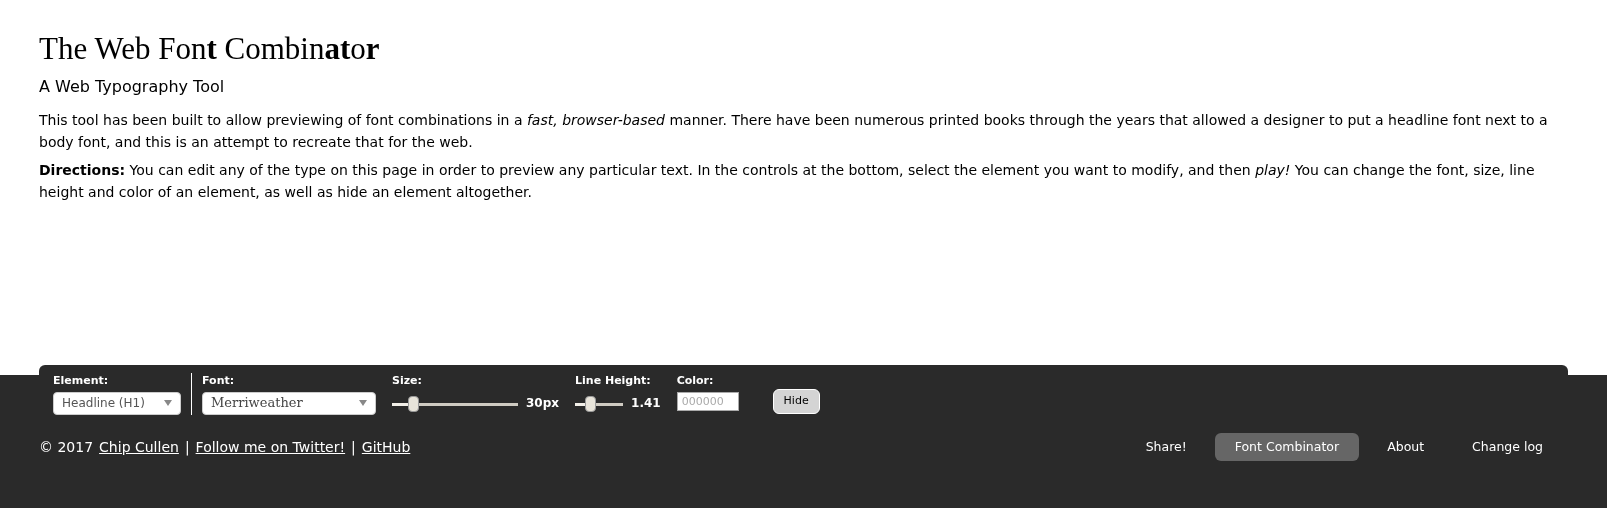 The image size is (1607, 508). What do you see at coordinates (210, 49) in the screenshot?
I see `site-title: The Web Font Combinator` at bounding box center [210, 49].